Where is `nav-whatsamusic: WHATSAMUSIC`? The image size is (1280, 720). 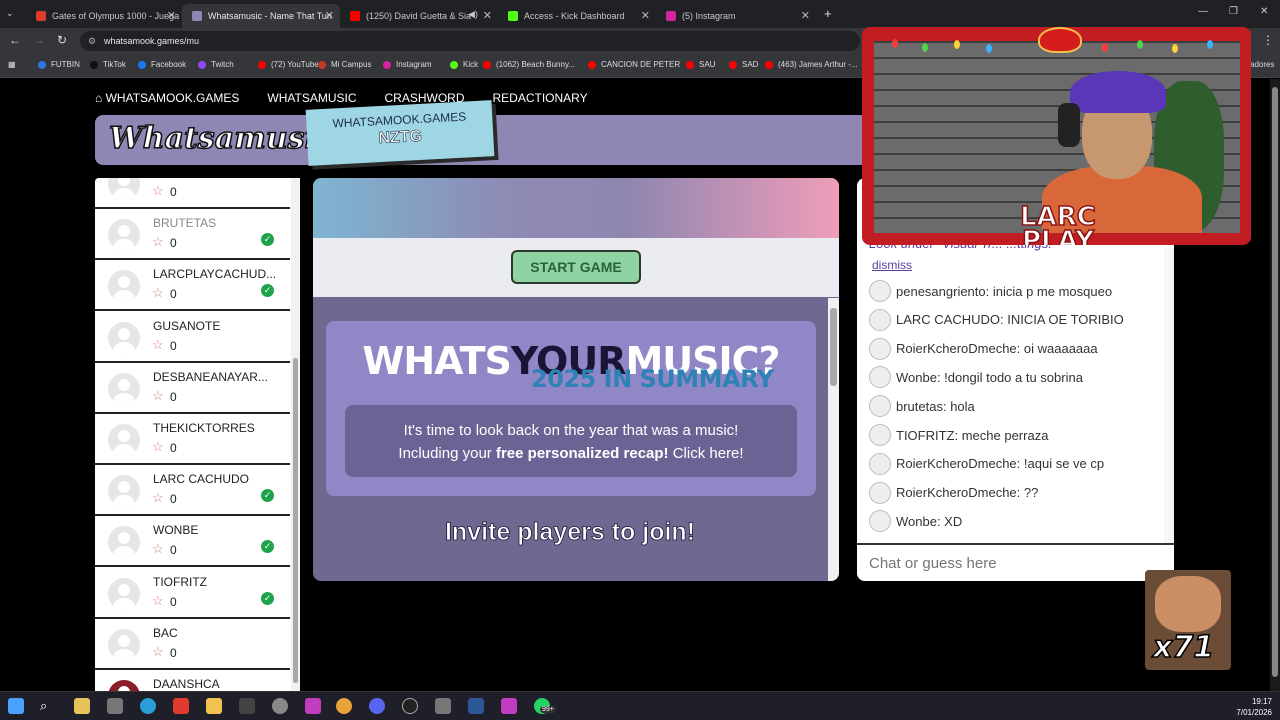 nav-whatsamusic: WHATSAMUSIC is located at coordinates (311, 98).